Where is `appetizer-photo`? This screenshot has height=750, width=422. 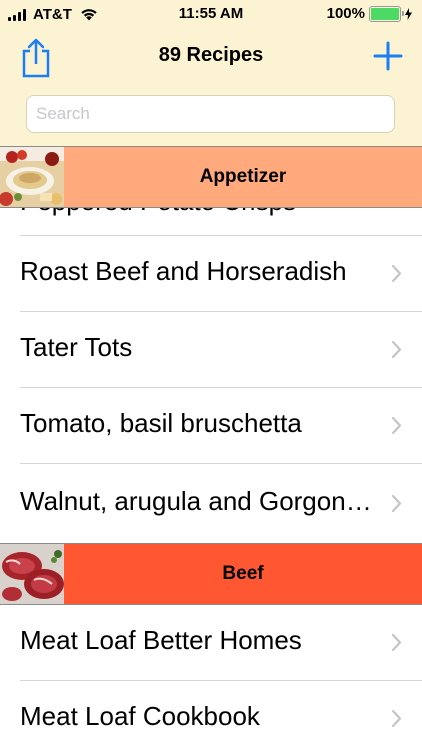
appetizer-photo is located at coordinates (32, 177).